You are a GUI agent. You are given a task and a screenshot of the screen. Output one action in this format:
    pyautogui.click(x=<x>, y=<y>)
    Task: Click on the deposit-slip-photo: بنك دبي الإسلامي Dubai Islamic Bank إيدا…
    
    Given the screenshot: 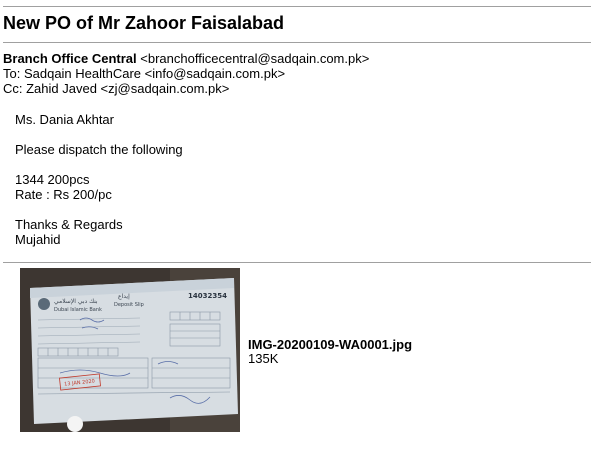 What is the action you would take?
    pyautogui.click(x=130, y=350)
    